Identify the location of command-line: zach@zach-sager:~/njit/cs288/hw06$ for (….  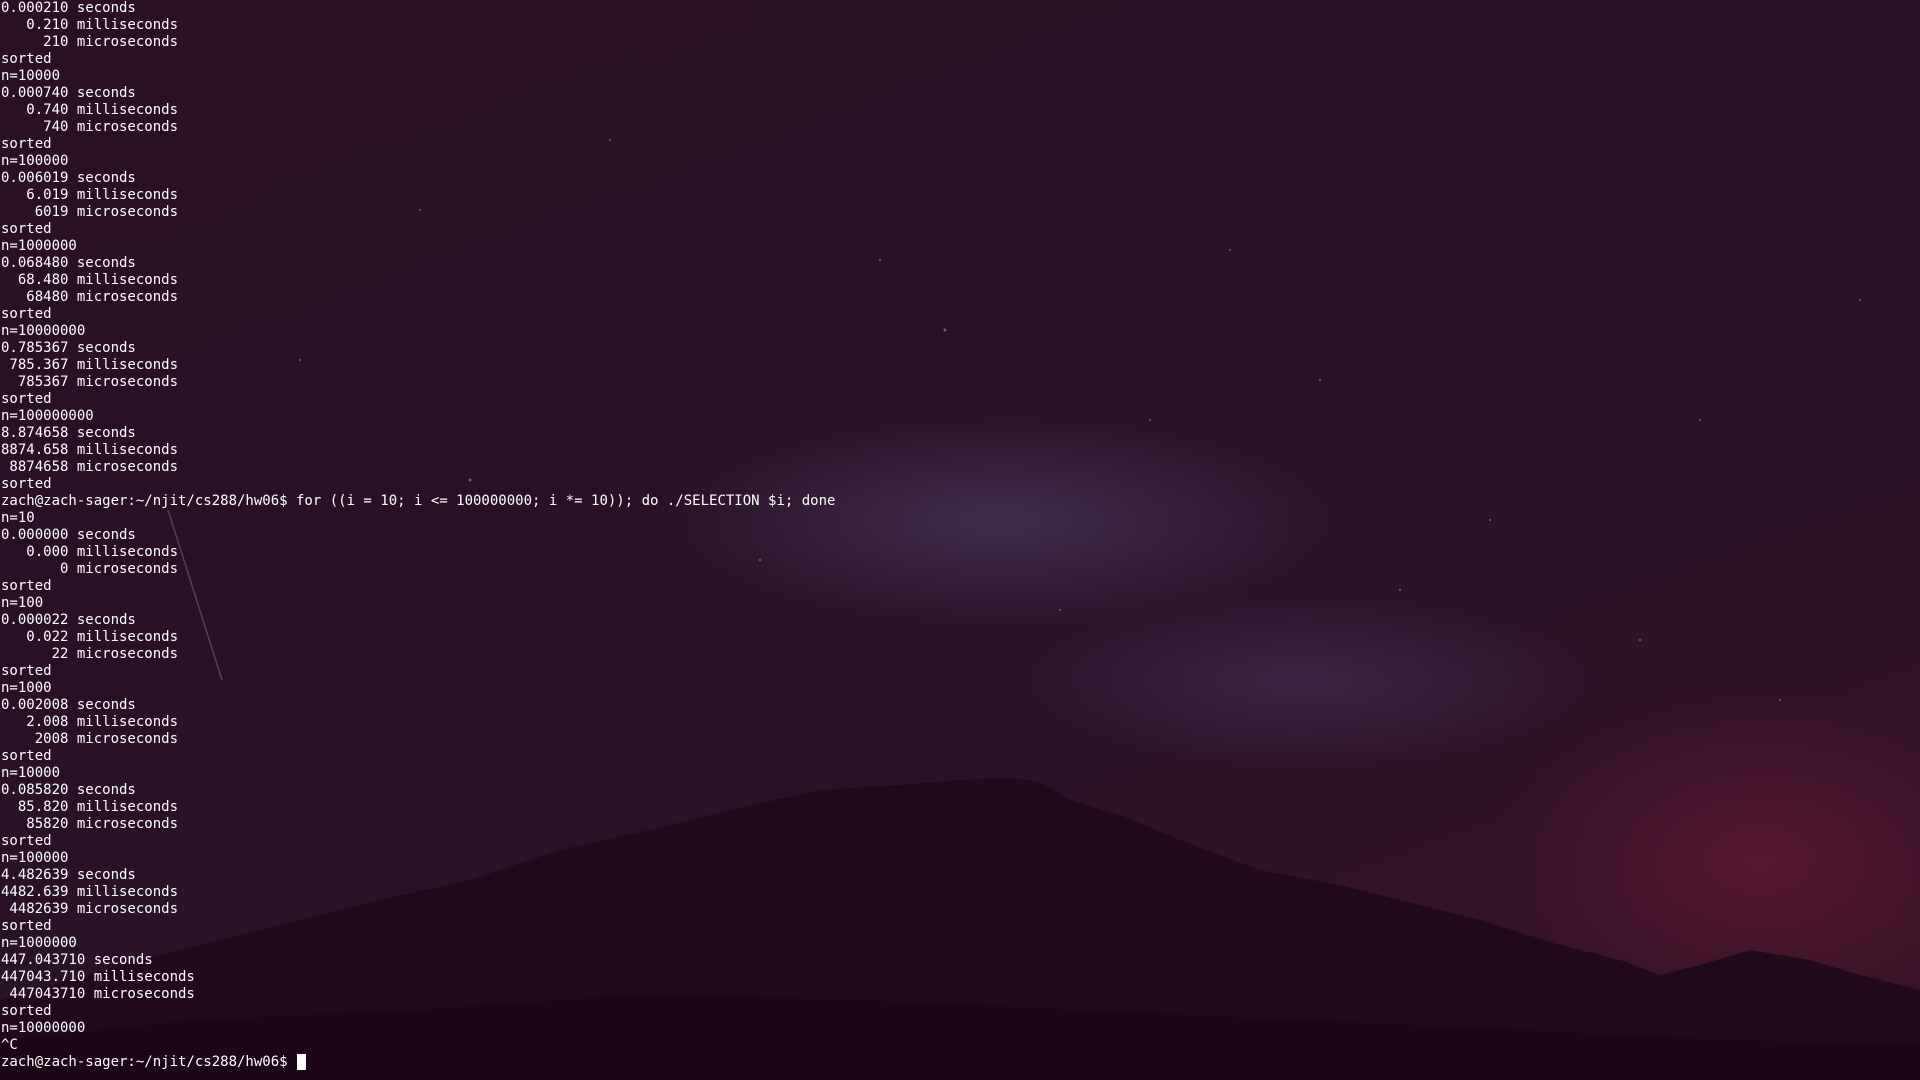
(418, 501).